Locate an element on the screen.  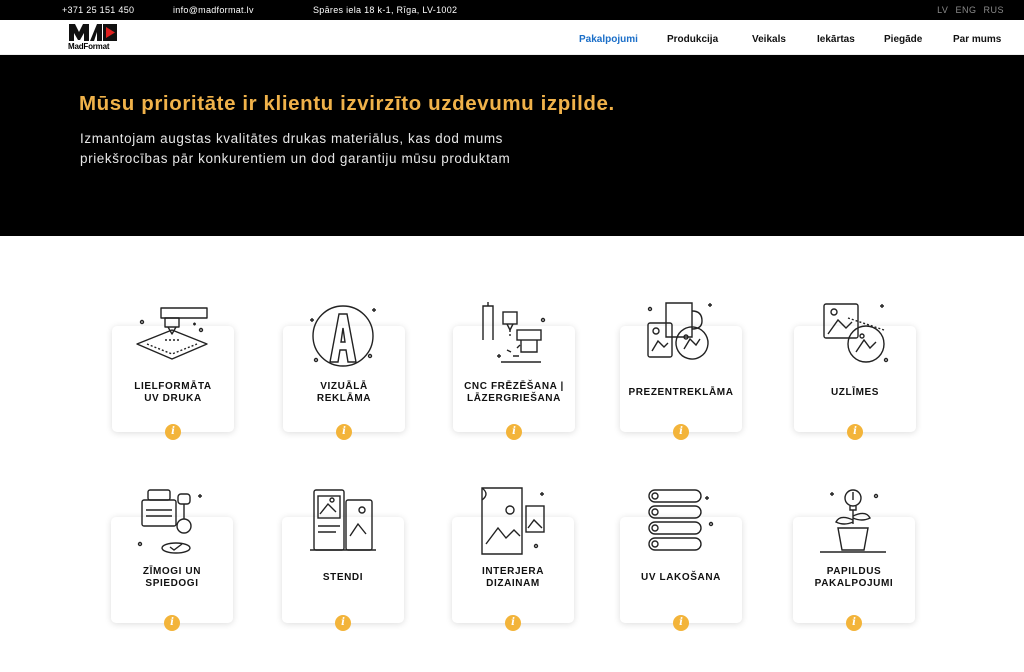
uv-printer-icon is located at coordinates (172, 338).